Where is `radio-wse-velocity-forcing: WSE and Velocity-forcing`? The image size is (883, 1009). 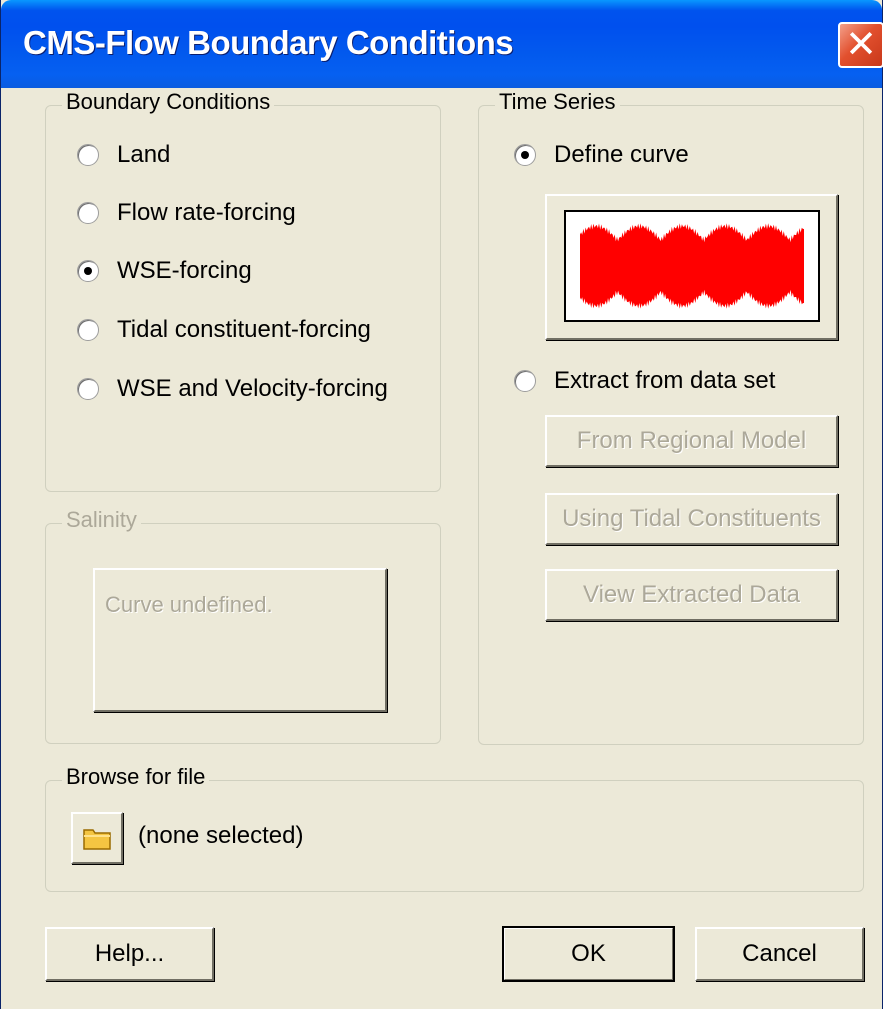
radio-wse-velocity-forcing: WSE and Velocity-forcing is located at coordinates (232, 389).